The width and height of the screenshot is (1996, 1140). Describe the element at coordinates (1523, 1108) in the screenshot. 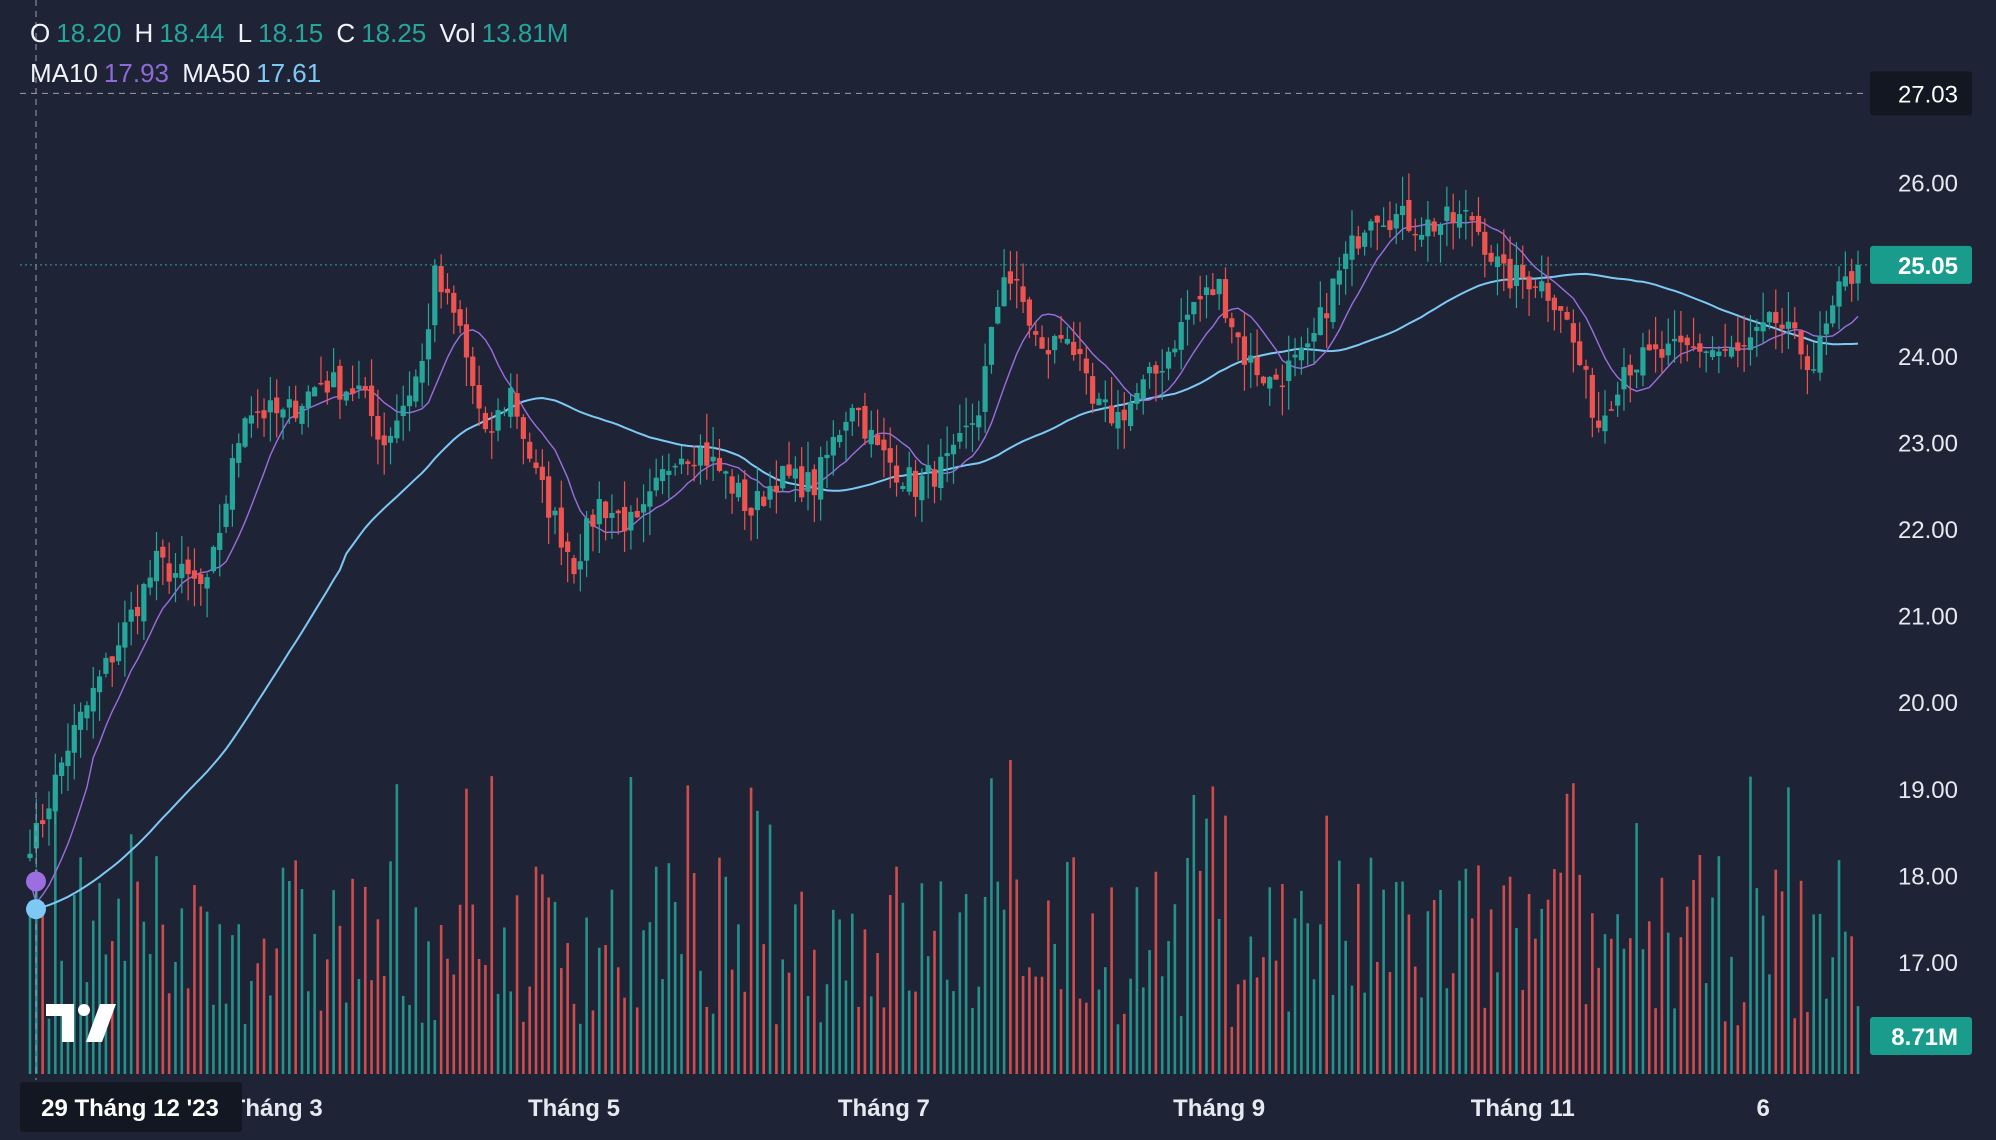

I see `time-tick-label: Tháng 11` at that location.